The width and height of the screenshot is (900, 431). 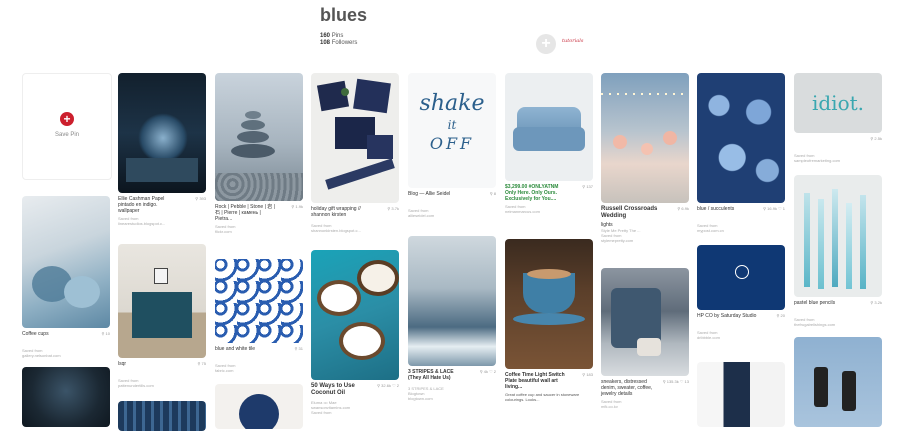 What do you see at coordinates (549, 209) in the screenshot?
I see `pin-source: Saved from neimanmarcus.com` at bounding box center [549, 209].